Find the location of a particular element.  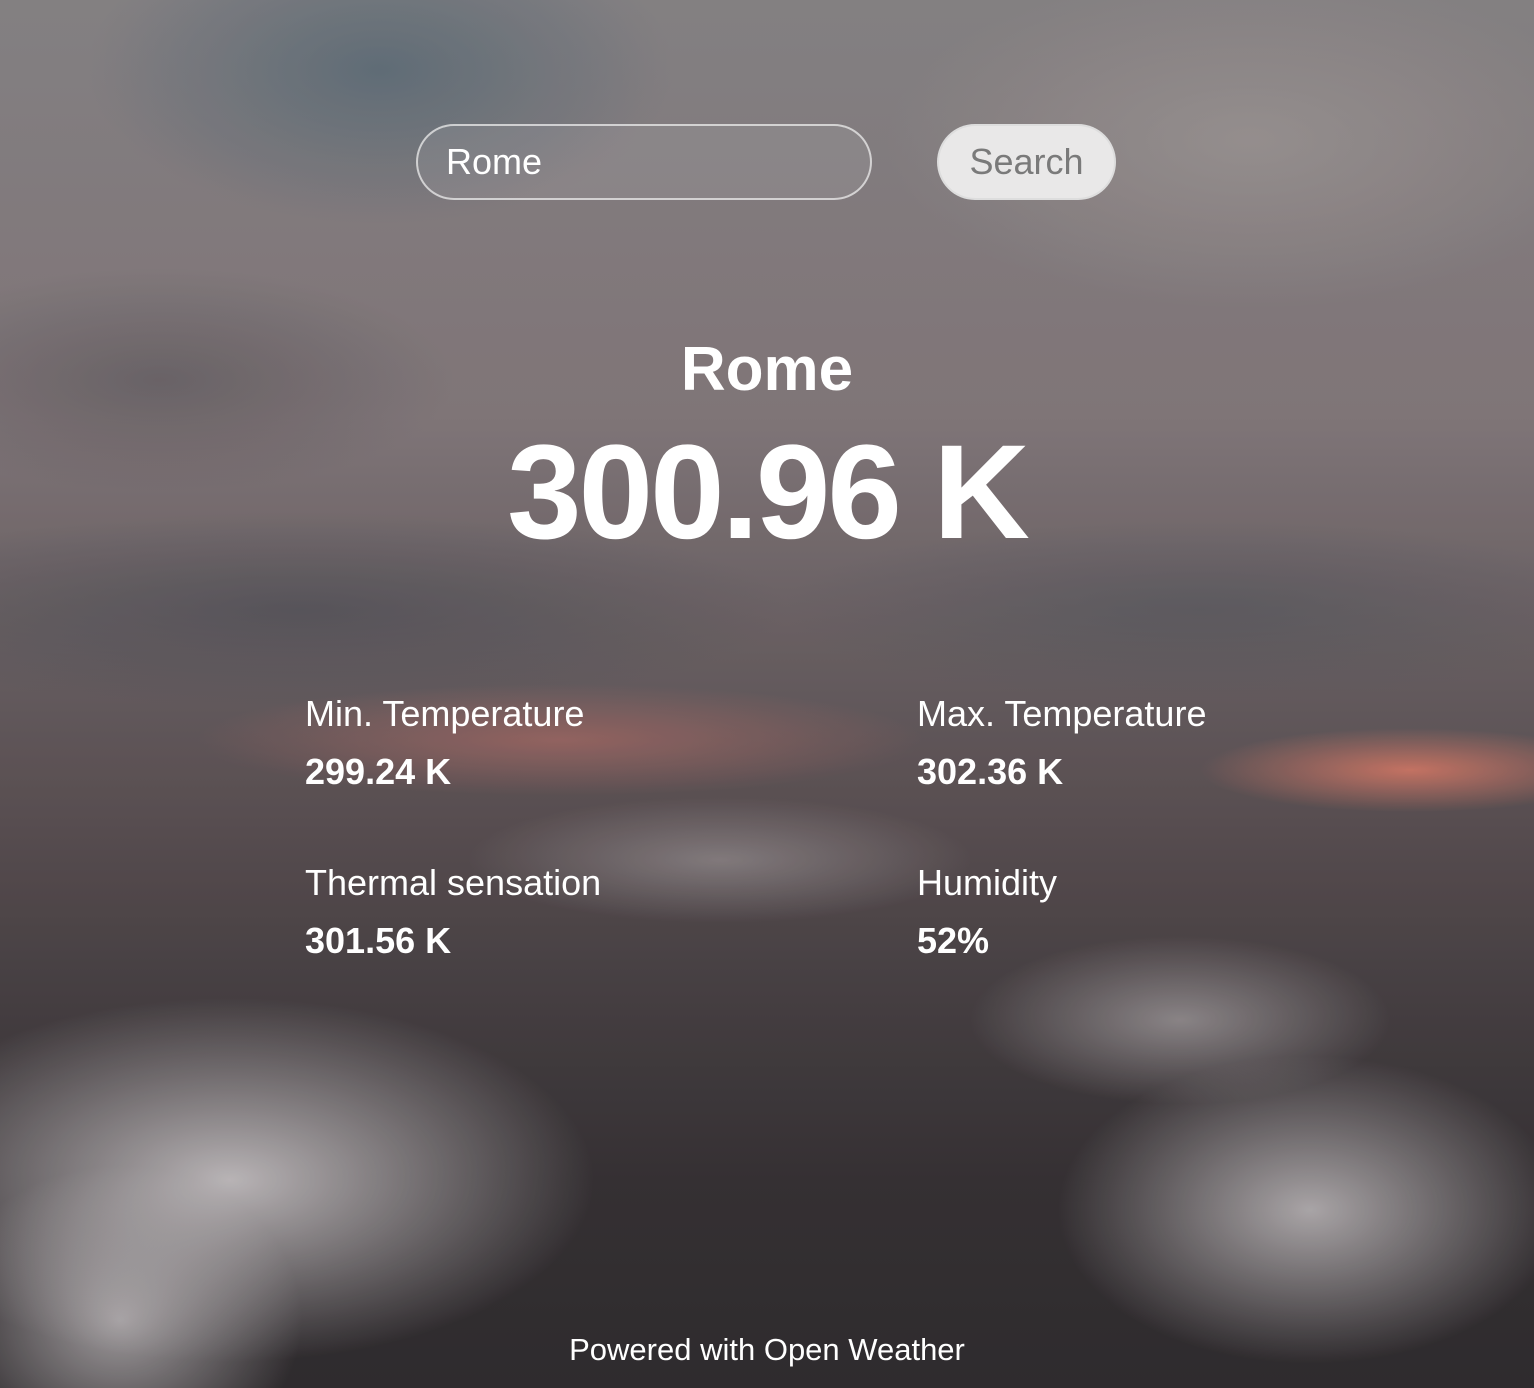

search-bar: Search is located at coordinates (766, 162).